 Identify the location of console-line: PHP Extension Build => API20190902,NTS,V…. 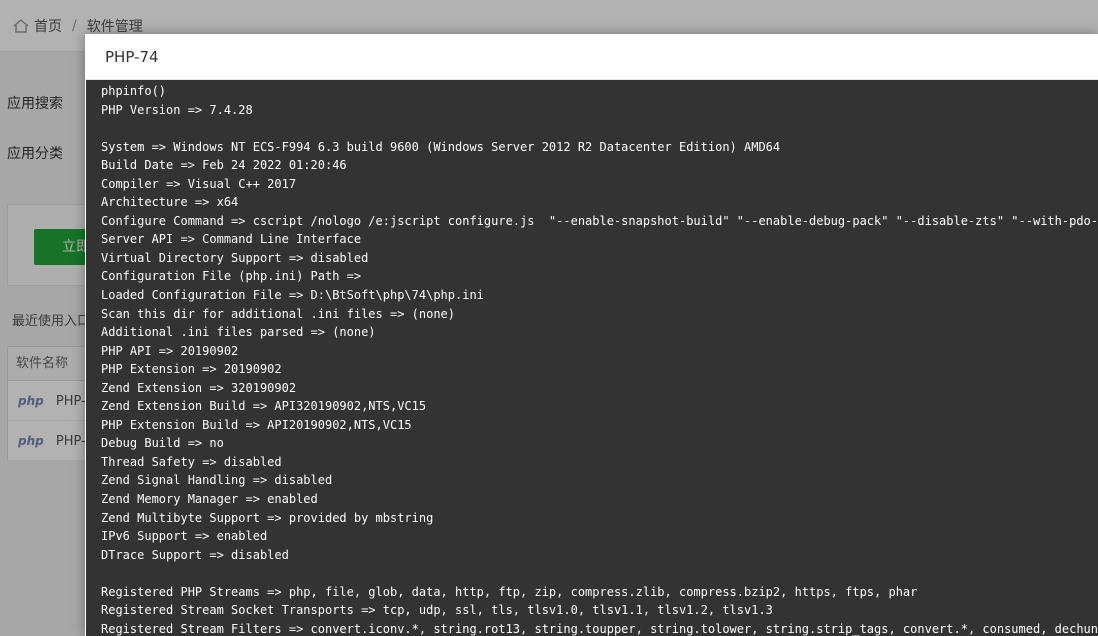
(256, 424).